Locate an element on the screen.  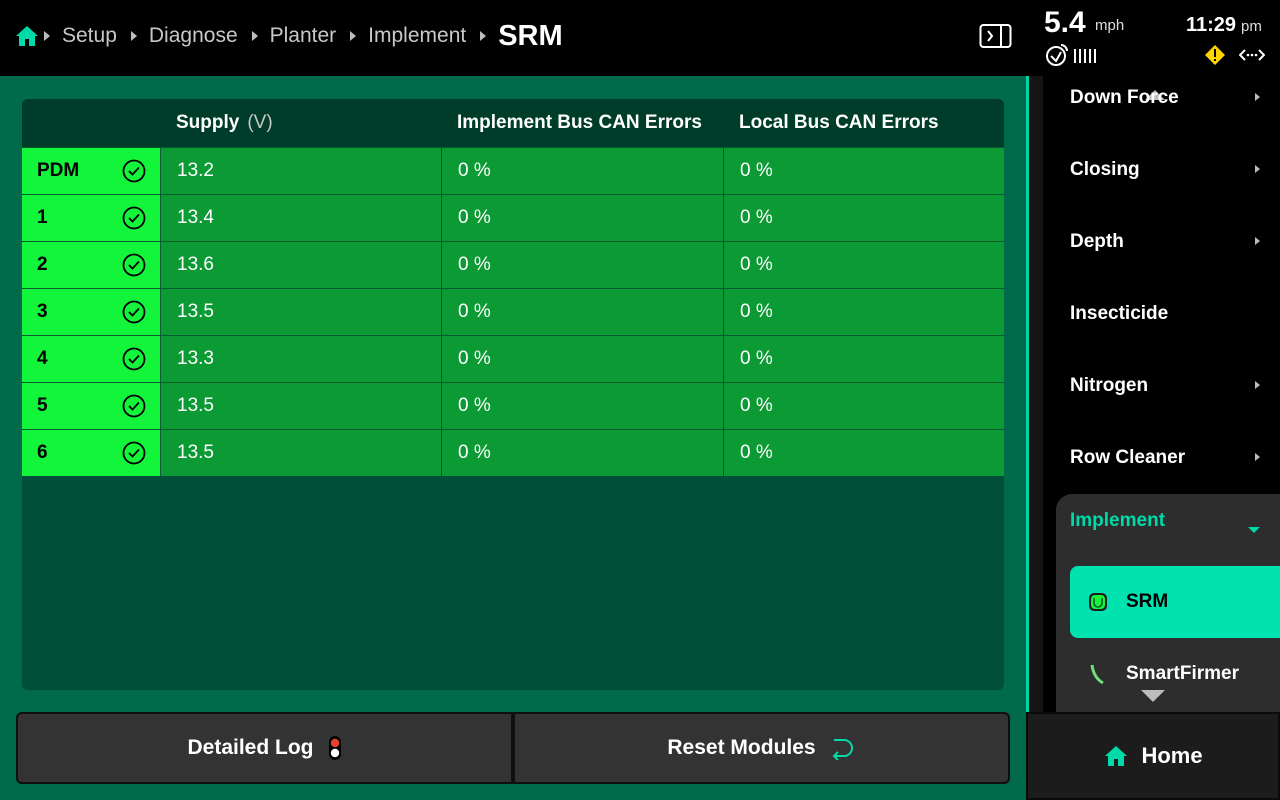
sidebar-item-label: SmartFirmer is located at coordinates (1182, 673).